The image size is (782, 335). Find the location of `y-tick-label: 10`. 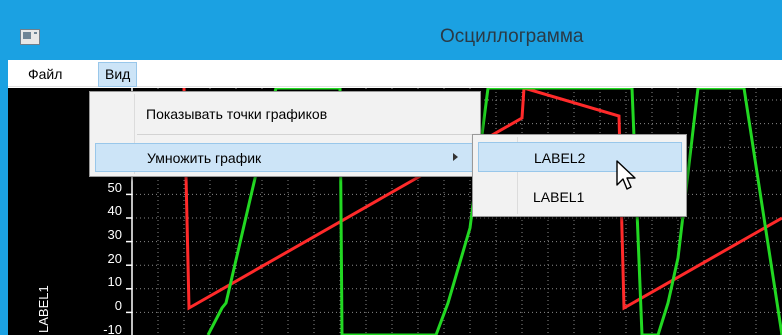

y-tick-label: 10 is located at coordinates (114, 281).